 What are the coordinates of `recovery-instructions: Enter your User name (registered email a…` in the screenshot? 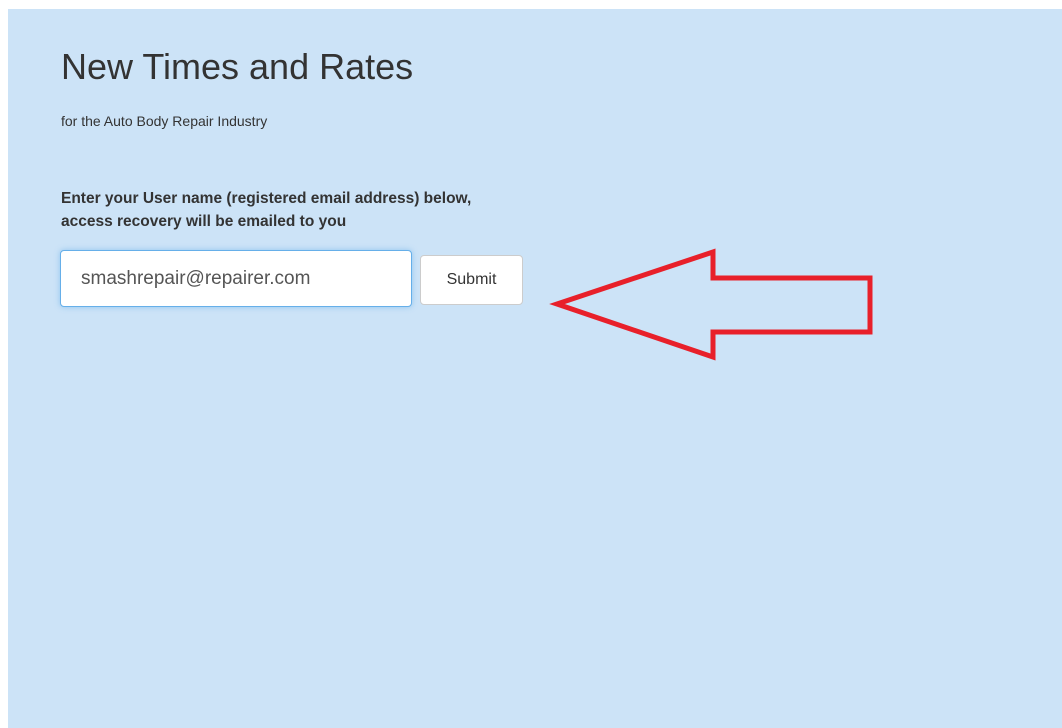 It's located at (266, 210).